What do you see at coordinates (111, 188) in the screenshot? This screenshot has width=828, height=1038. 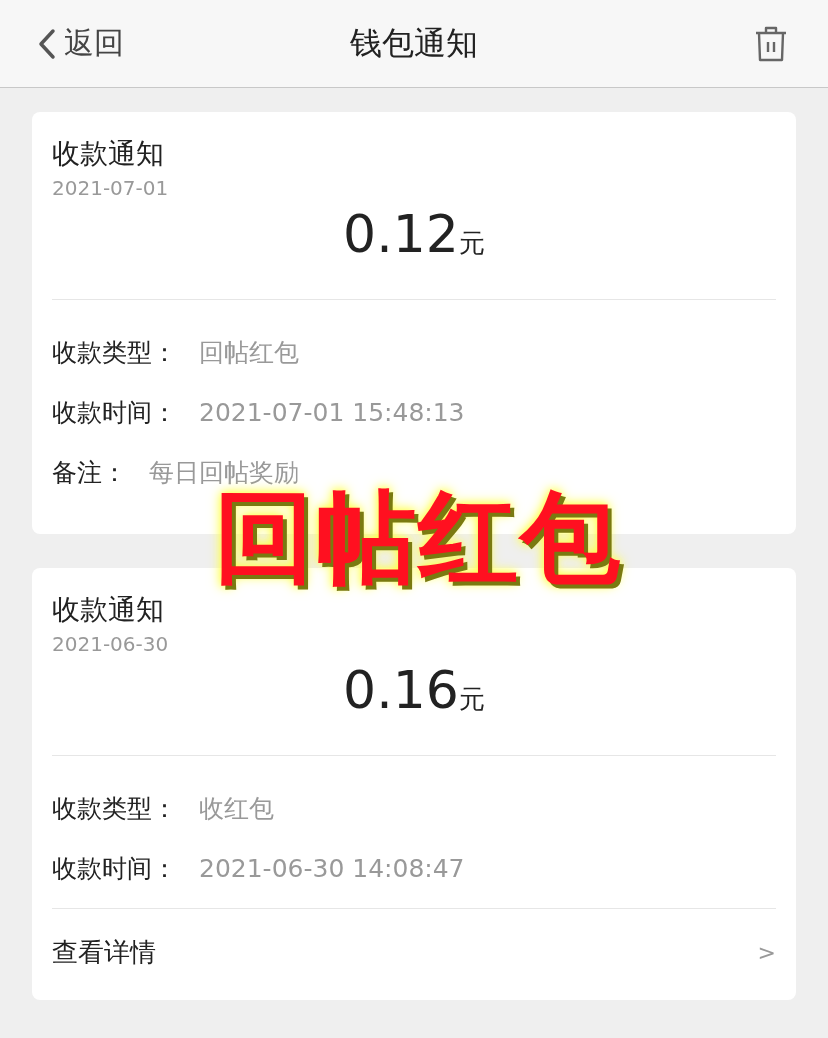 I see `notice-date: 2021-07-01` at bounding box center [111, 188].